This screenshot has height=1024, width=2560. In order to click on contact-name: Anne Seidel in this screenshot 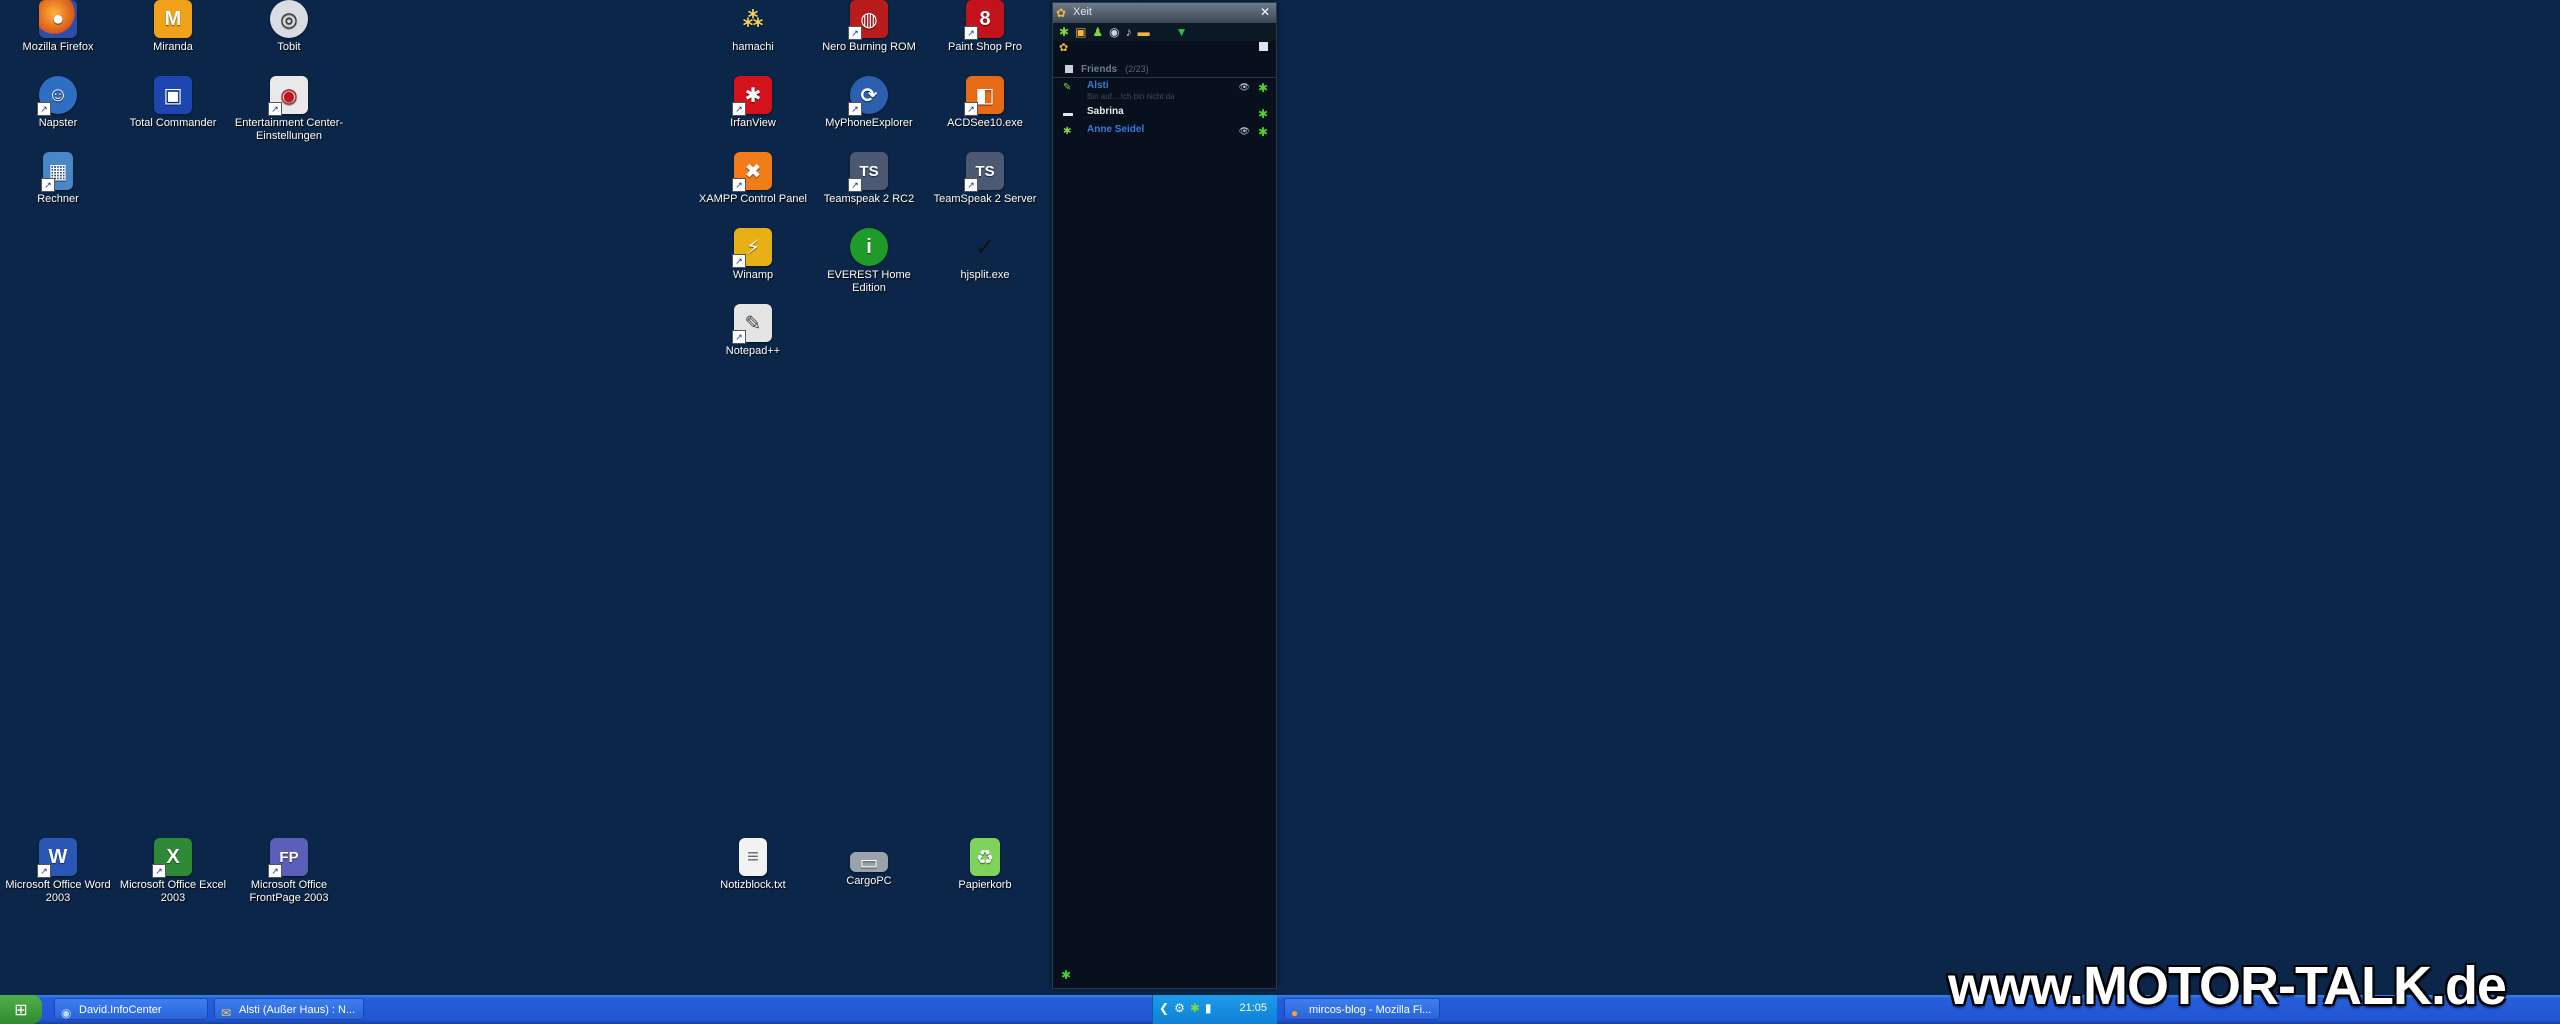, I will do `click(1116, 129)`.